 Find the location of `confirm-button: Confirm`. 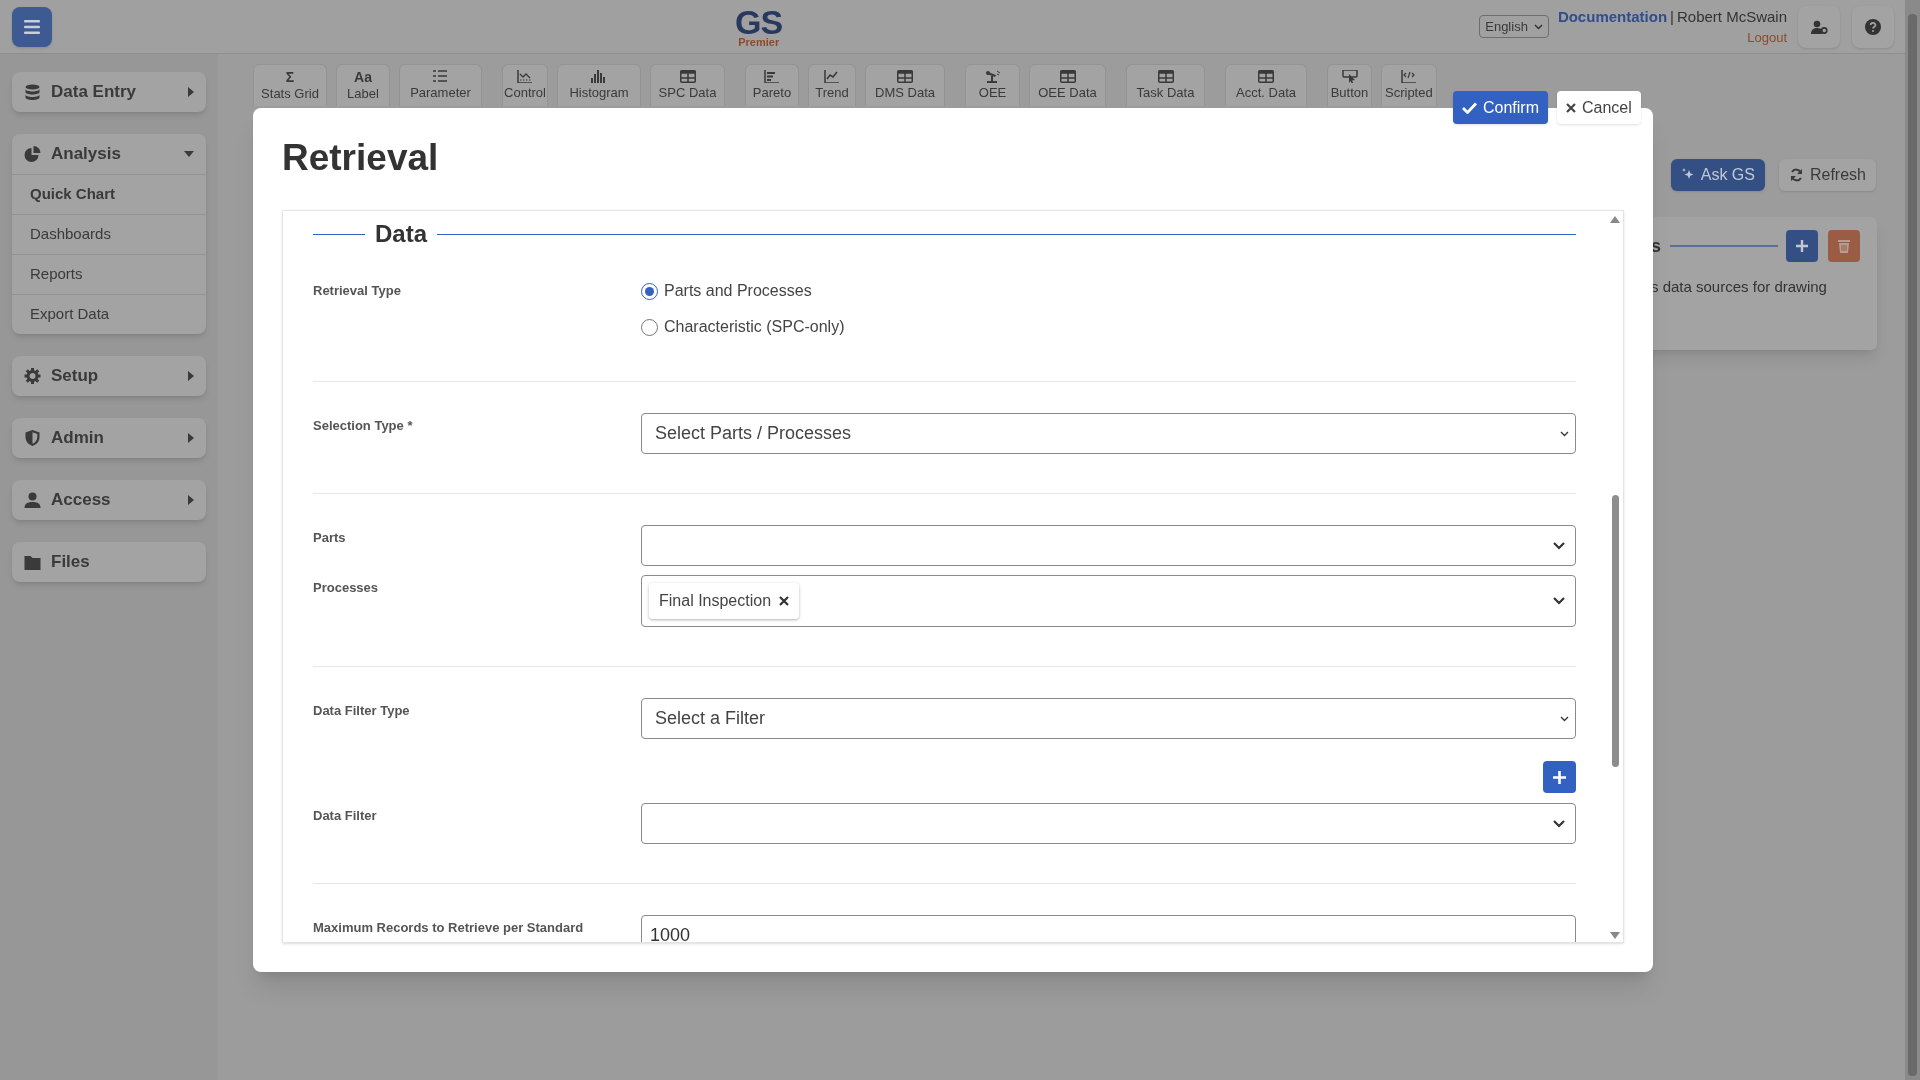

confirm-button: Confirm is located at coordinates (1500, 107).